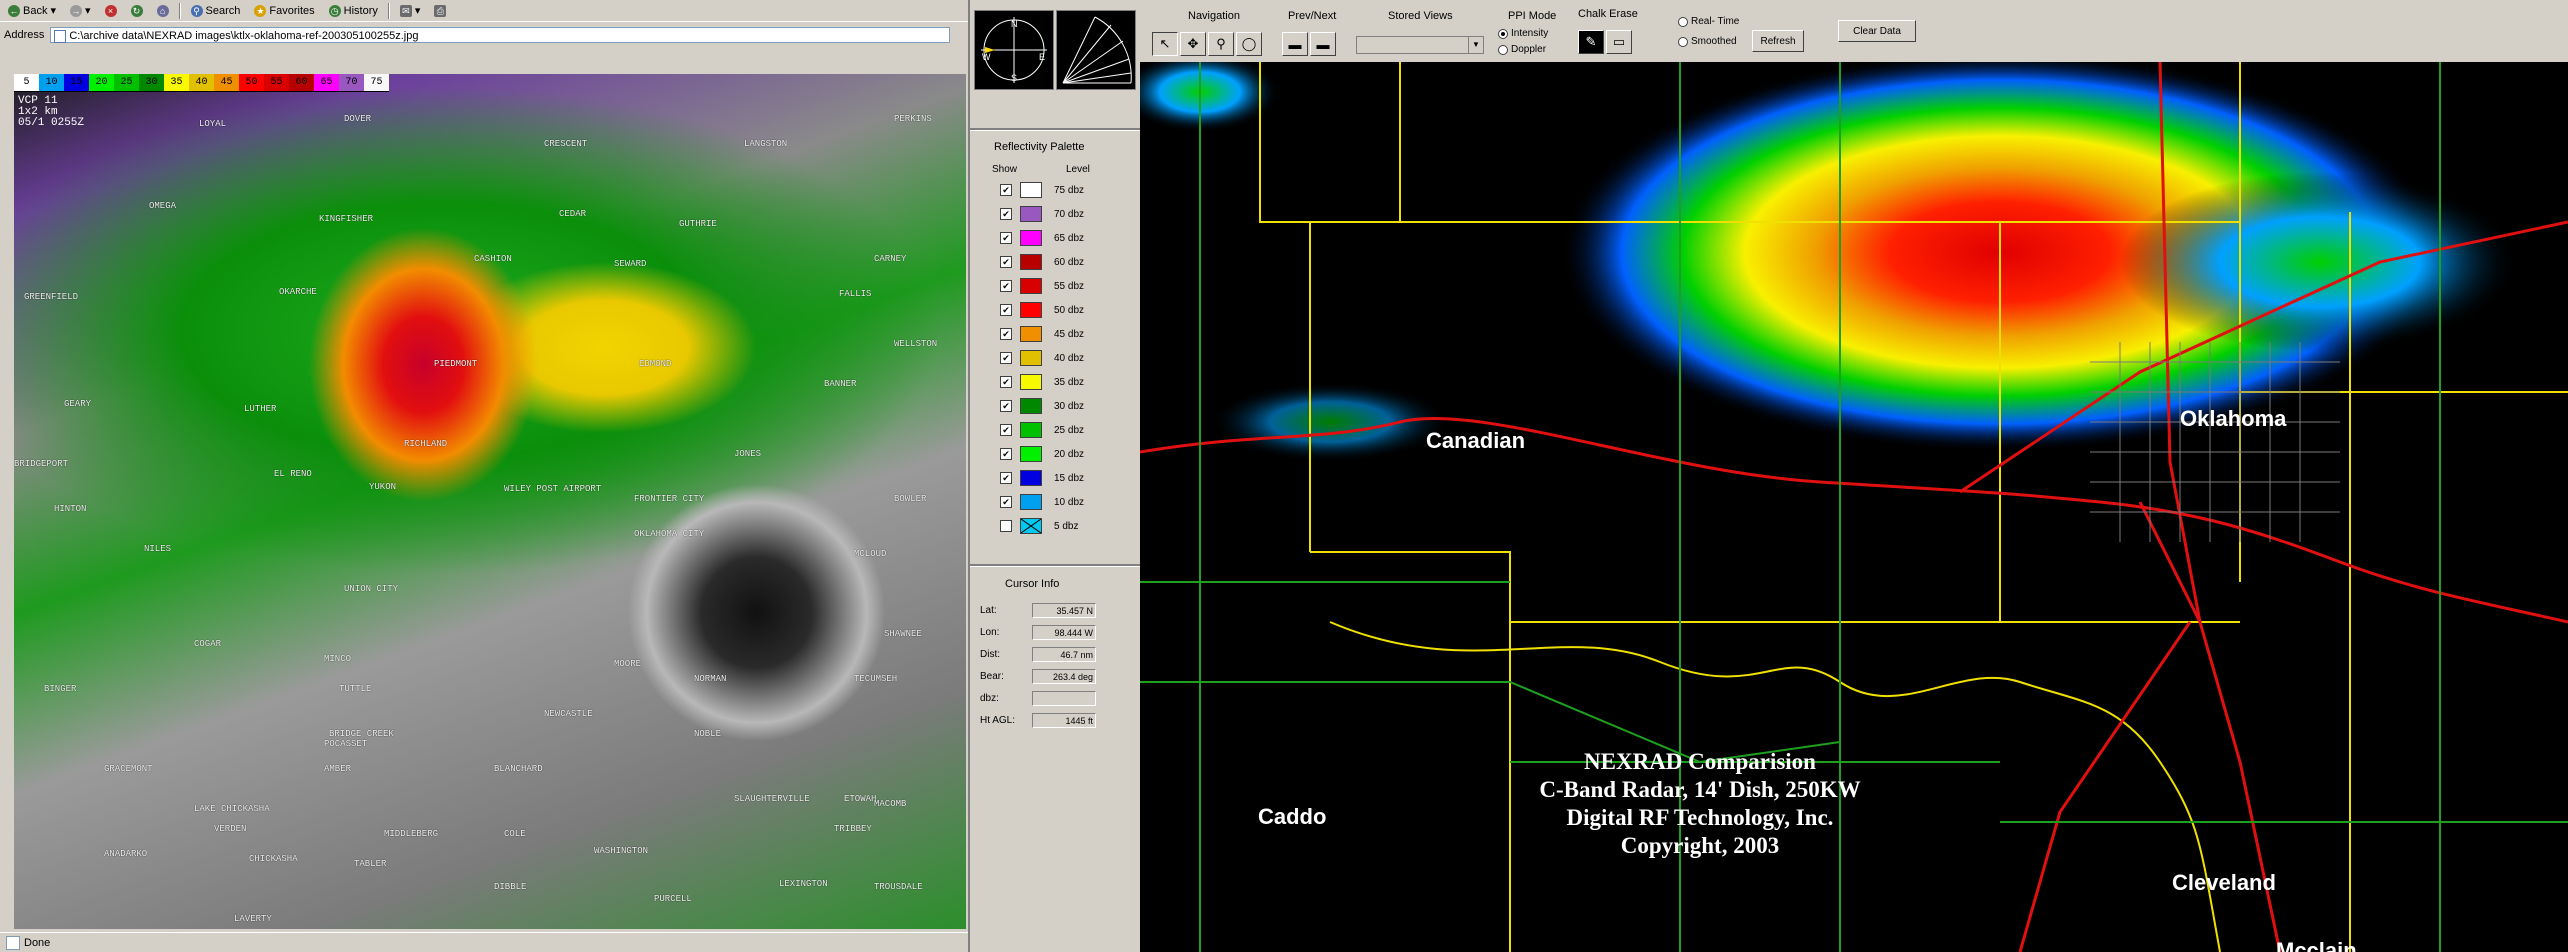 The height and width of the screenshot is (952, 2568). I want to click on palette-row: ✔ 45 dbz, so click(1060, 334).